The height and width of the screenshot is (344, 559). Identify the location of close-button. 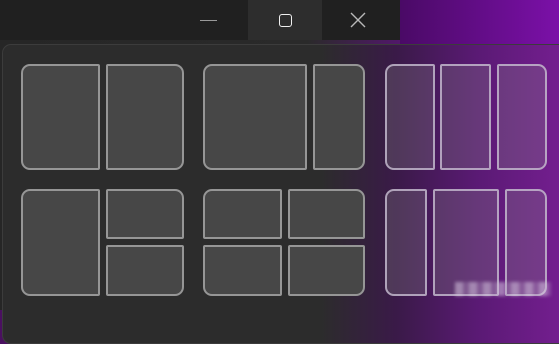
(358, 20).